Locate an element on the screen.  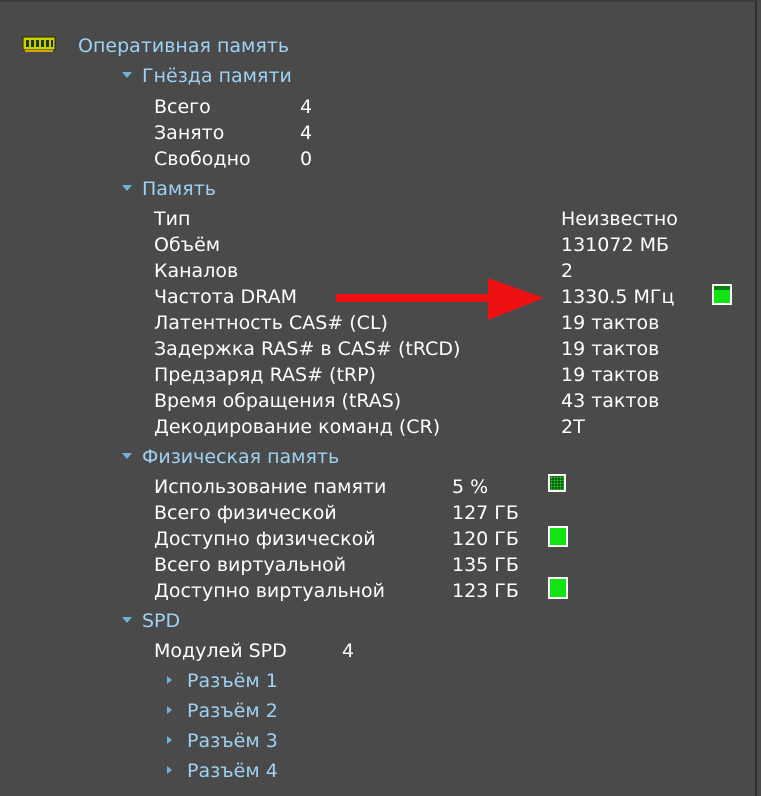
frequency-status-indicator is located at coordinates (722, 294).